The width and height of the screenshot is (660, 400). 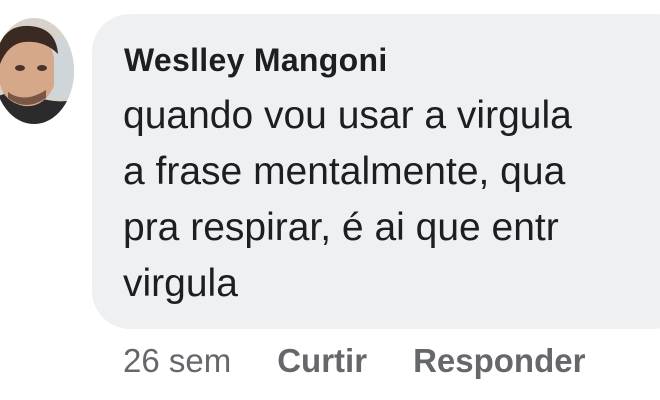 What do you see at coordinates (341, 227) in the screenshot?
I see `comment-text-line: pra respirar, é ai que entr` at bounding box center [341, 227].